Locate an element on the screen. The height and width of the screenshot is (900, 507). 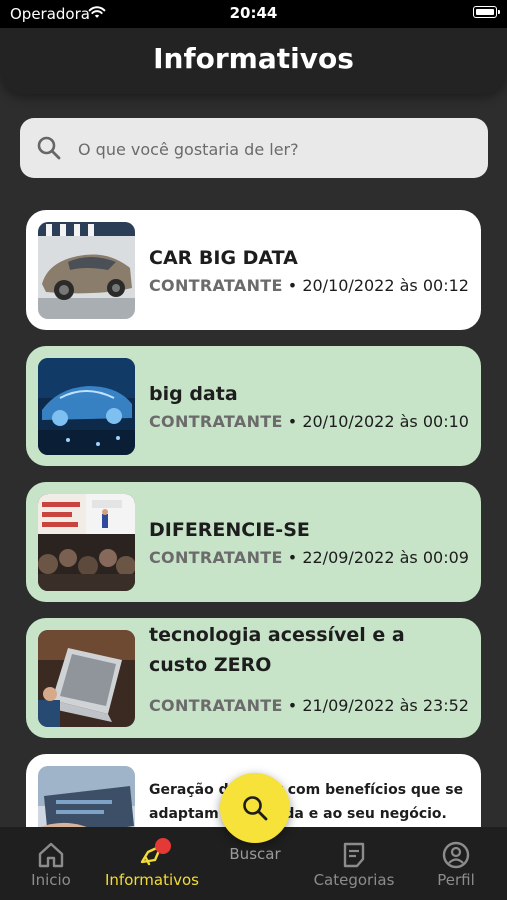
tab-label: Inicio is located at coordinates (51, 880).